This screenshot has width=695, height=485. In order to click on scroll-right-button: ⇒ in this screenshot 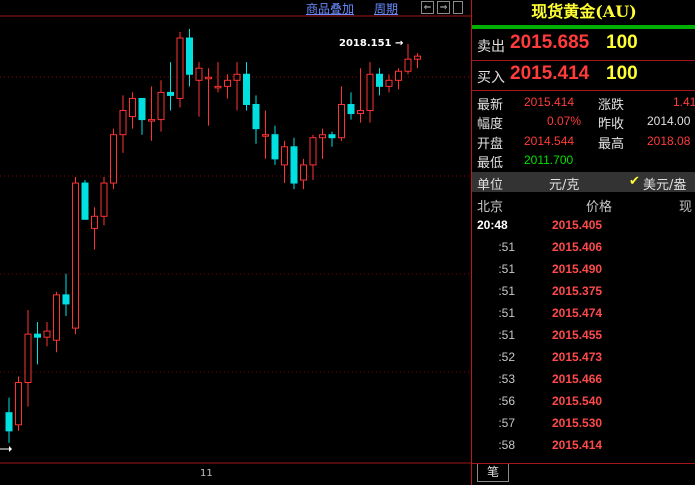, I will do `click(443, 7)`.